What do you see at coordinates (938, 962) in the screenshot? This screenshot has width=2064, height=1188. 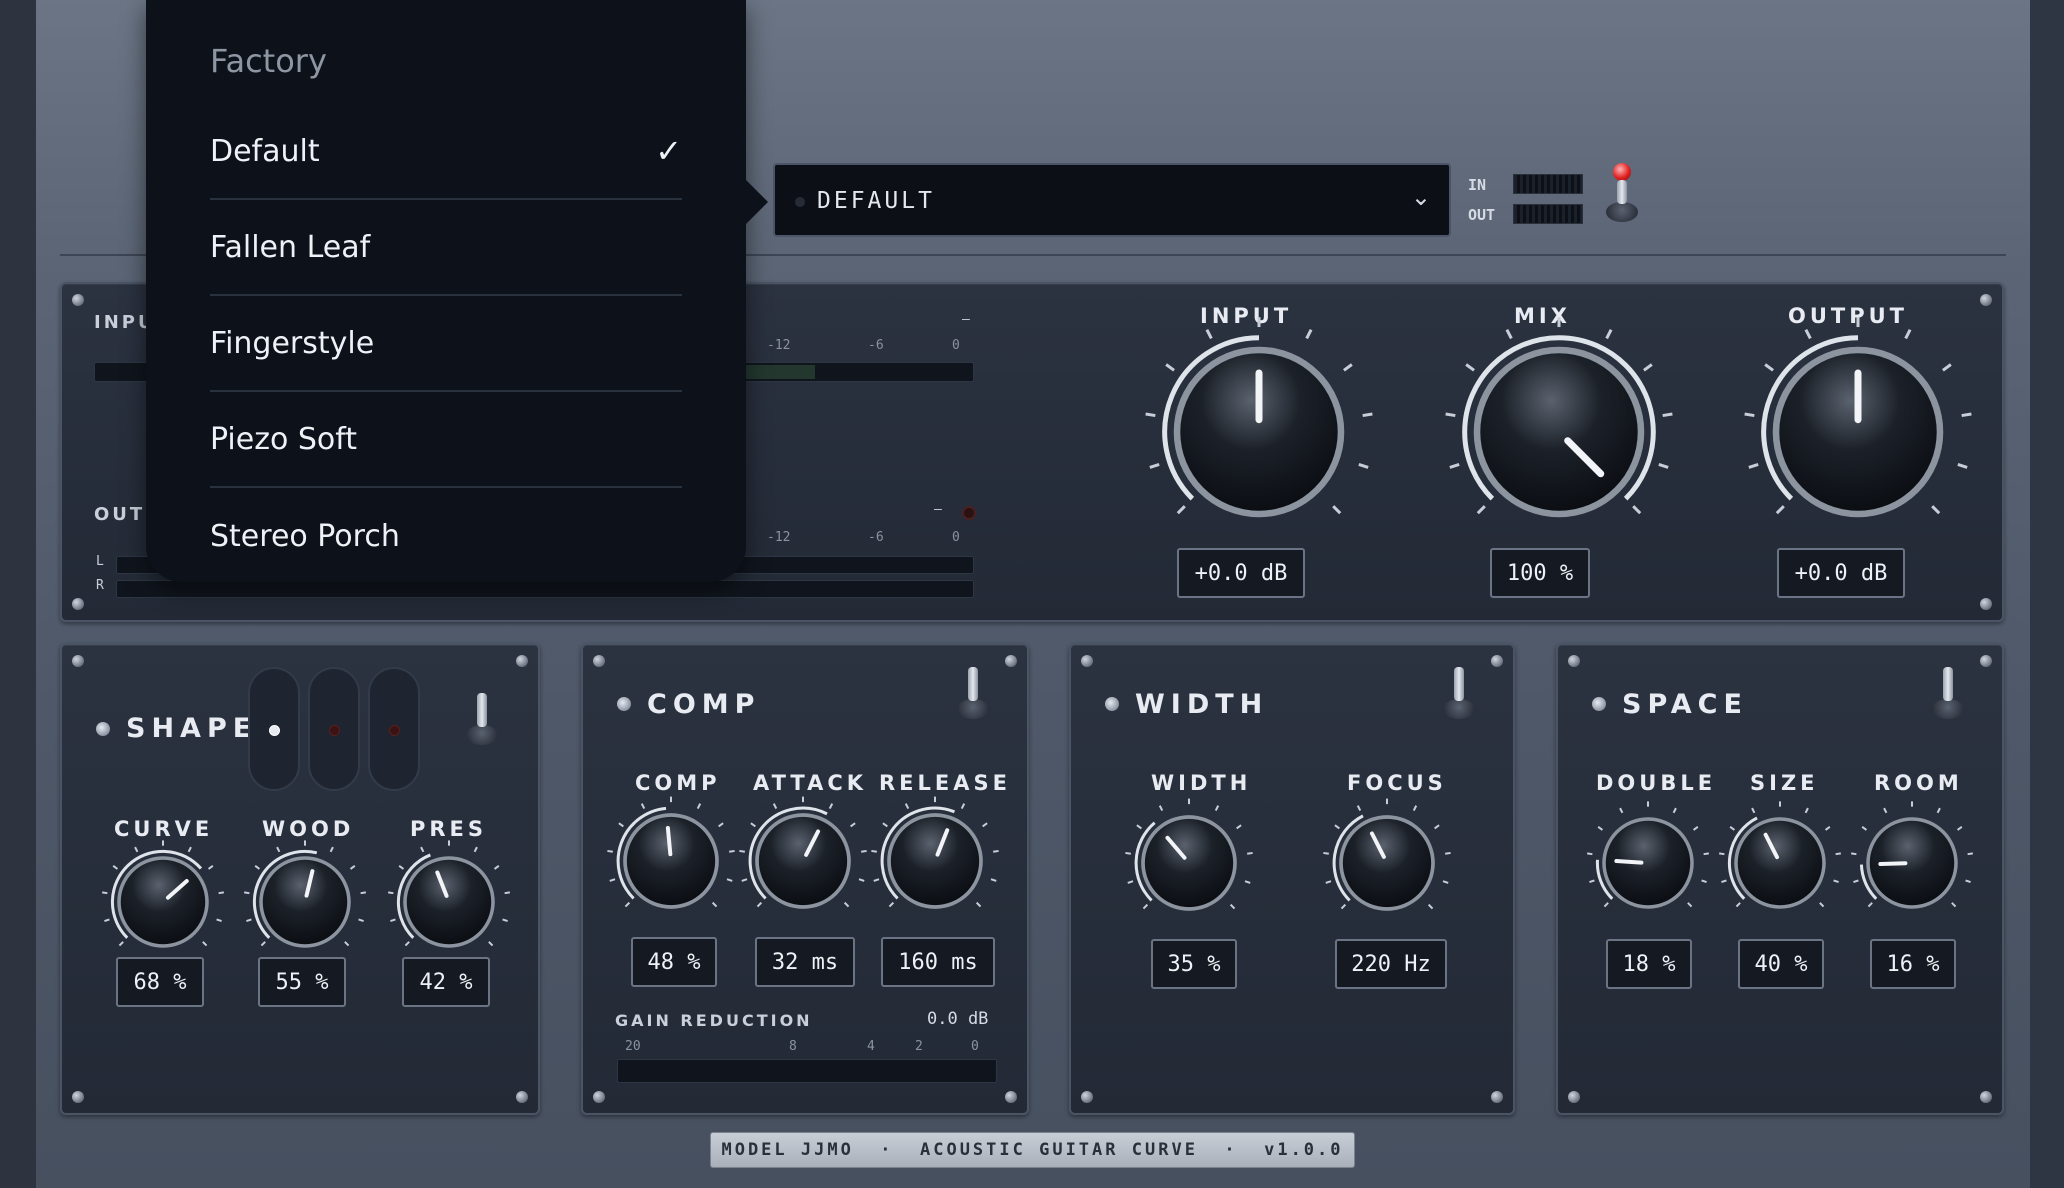 I see `release-value: 160 ms` at bounding box center [938, 962].